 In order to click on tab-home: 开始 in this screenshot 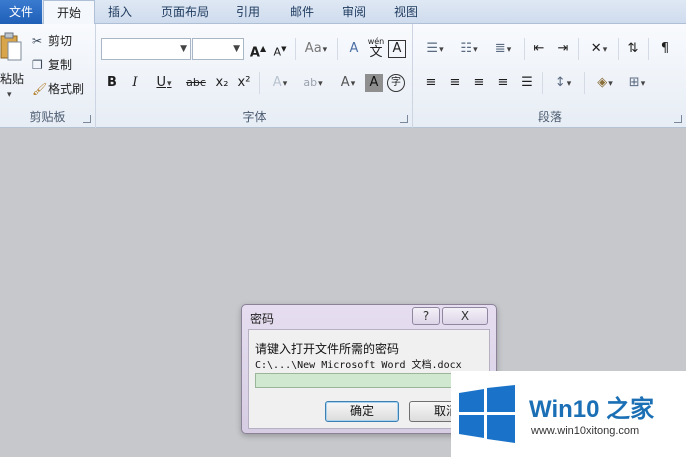, I will do `click(69, 12)`.